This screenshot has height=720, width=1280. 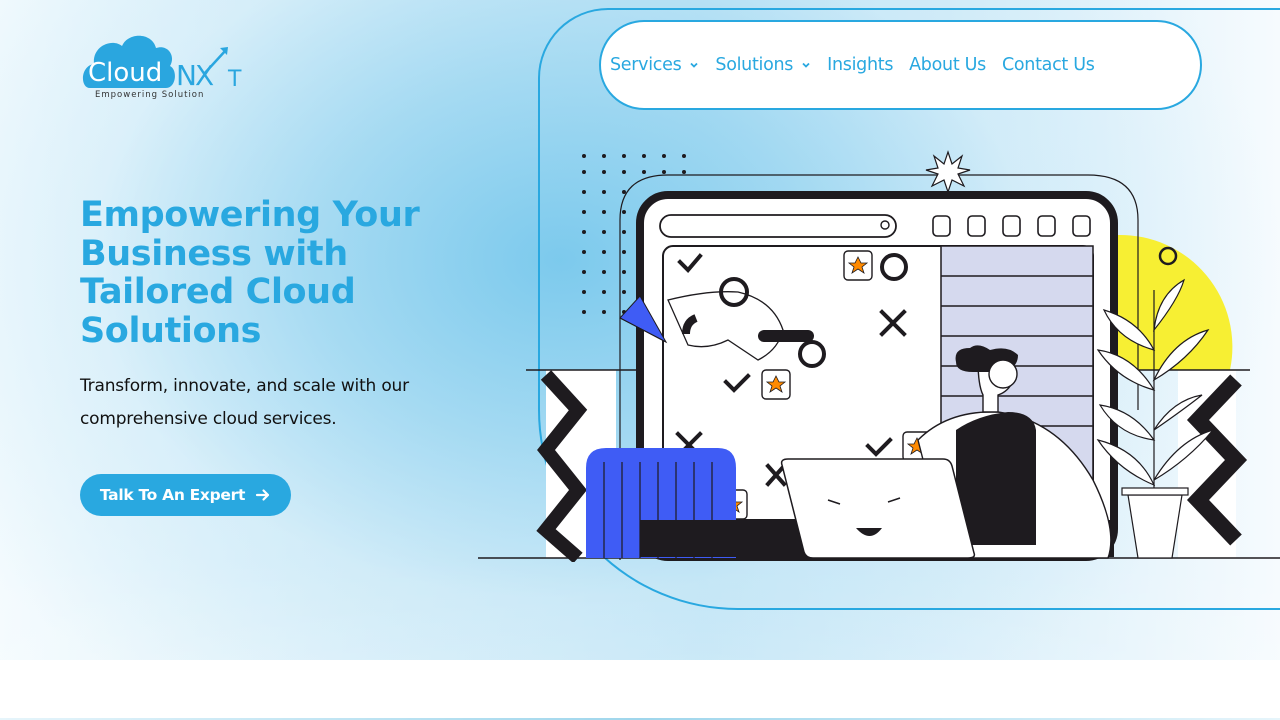 I want to click on nav-item-about-us: About Us, so click(x=947, y=65).